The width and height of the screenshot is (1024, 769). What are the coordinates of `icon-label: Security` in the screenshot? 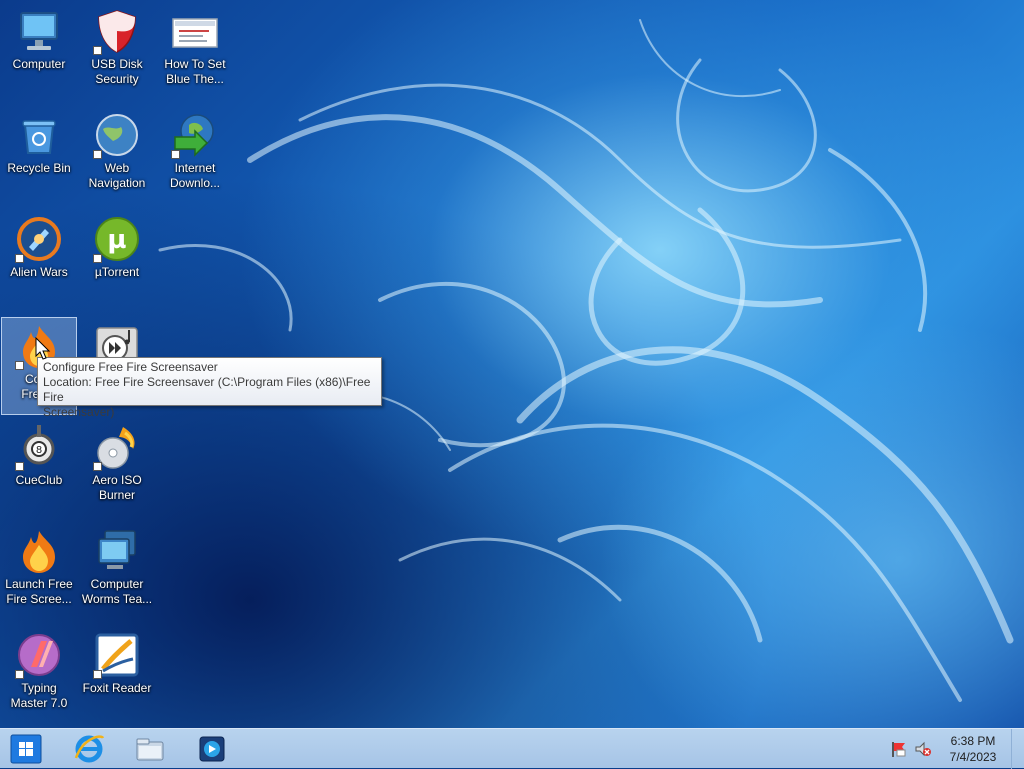 It's located at (117, 79).